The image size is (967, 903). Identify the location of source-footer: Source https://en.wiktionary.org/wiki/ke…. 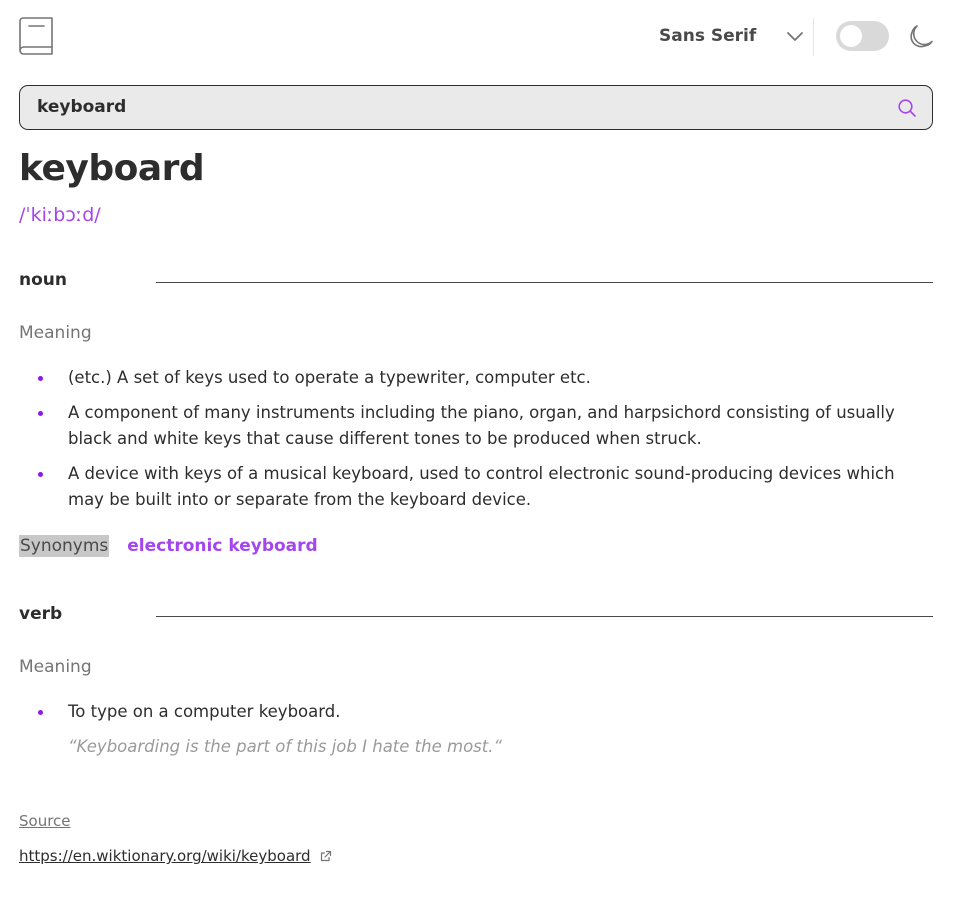
(175, 838).